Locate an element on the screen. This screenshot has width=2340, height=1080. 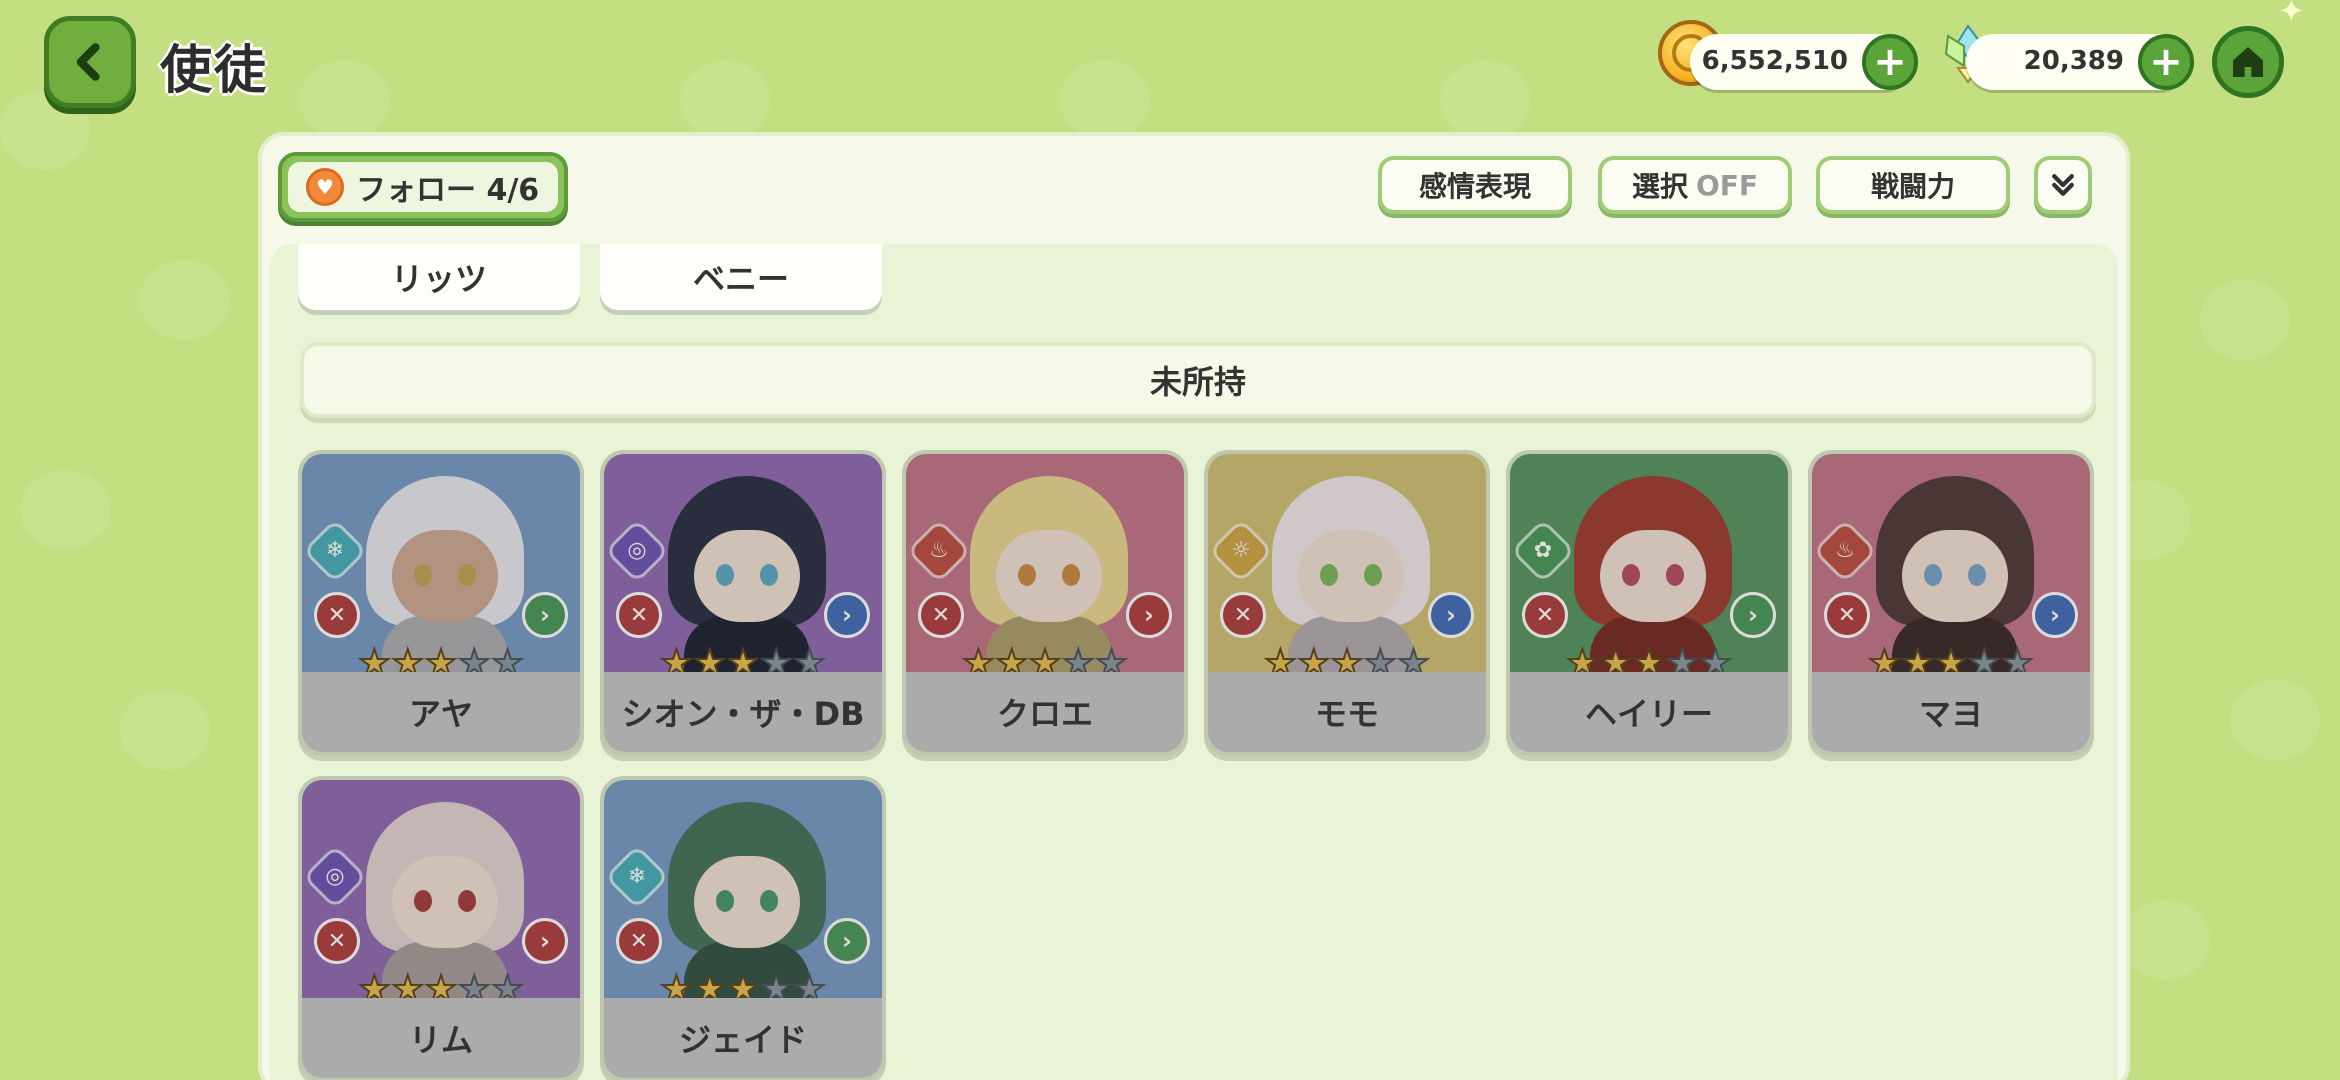
owned-character-ritz: リッツ is located at coordinates (439, 277).